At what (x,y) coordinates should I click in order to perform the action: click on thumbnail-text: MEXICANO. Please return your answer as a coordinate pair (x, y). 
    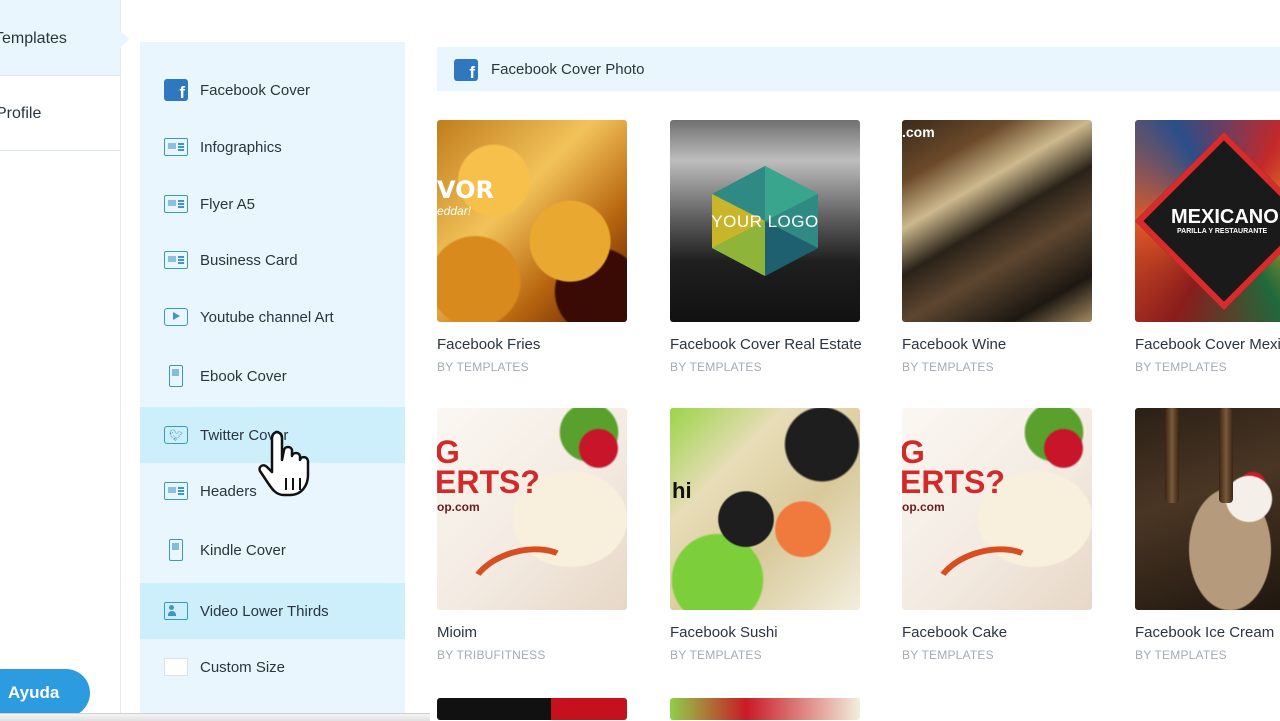
    Looking at the image, I should click on (1225, 217).